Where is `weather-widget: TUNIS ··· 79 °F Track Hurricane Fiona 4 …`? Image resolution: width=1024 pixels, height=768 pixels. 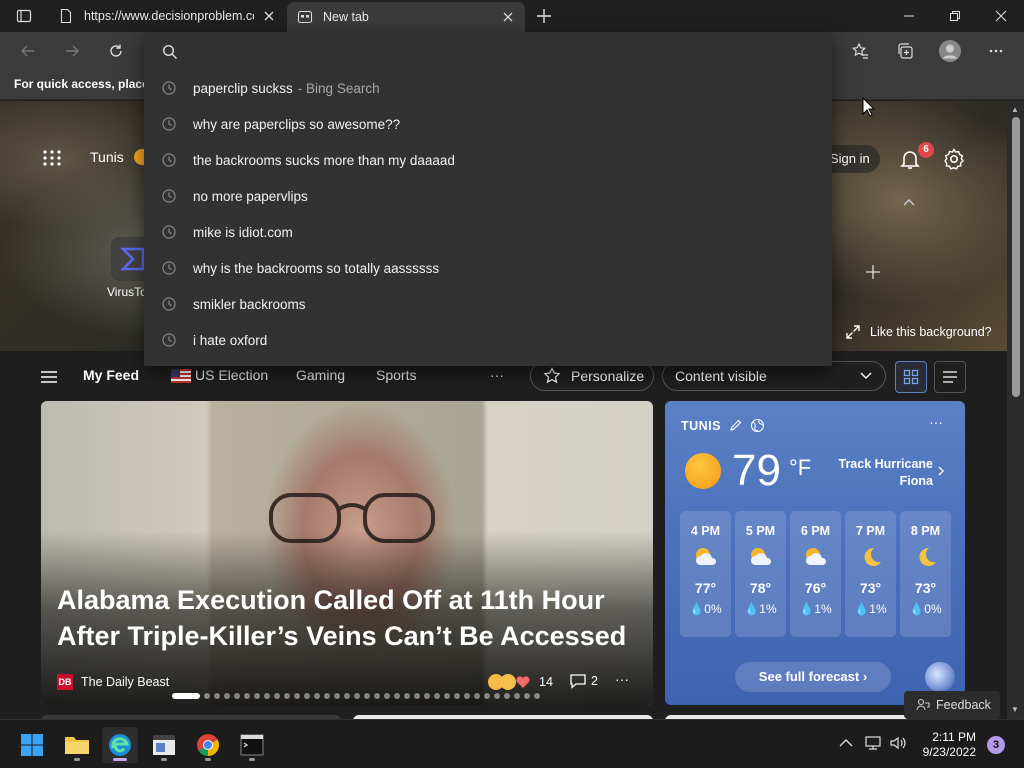
weather-widget: TUNIS ··· 79 °F Track Hurricane Fiona 4 … is located at coordinates (815, 553).